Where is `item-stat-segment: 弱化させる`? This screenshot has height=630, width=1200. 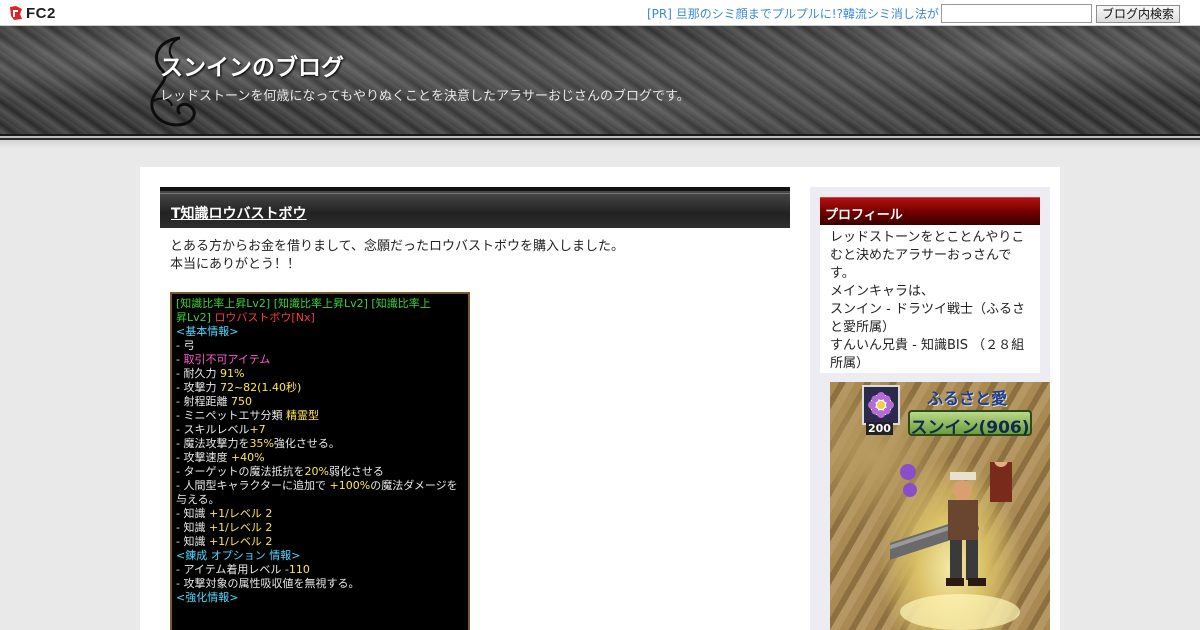 item-stat-segment: 弱化させる is located at coordinates (356, 471).